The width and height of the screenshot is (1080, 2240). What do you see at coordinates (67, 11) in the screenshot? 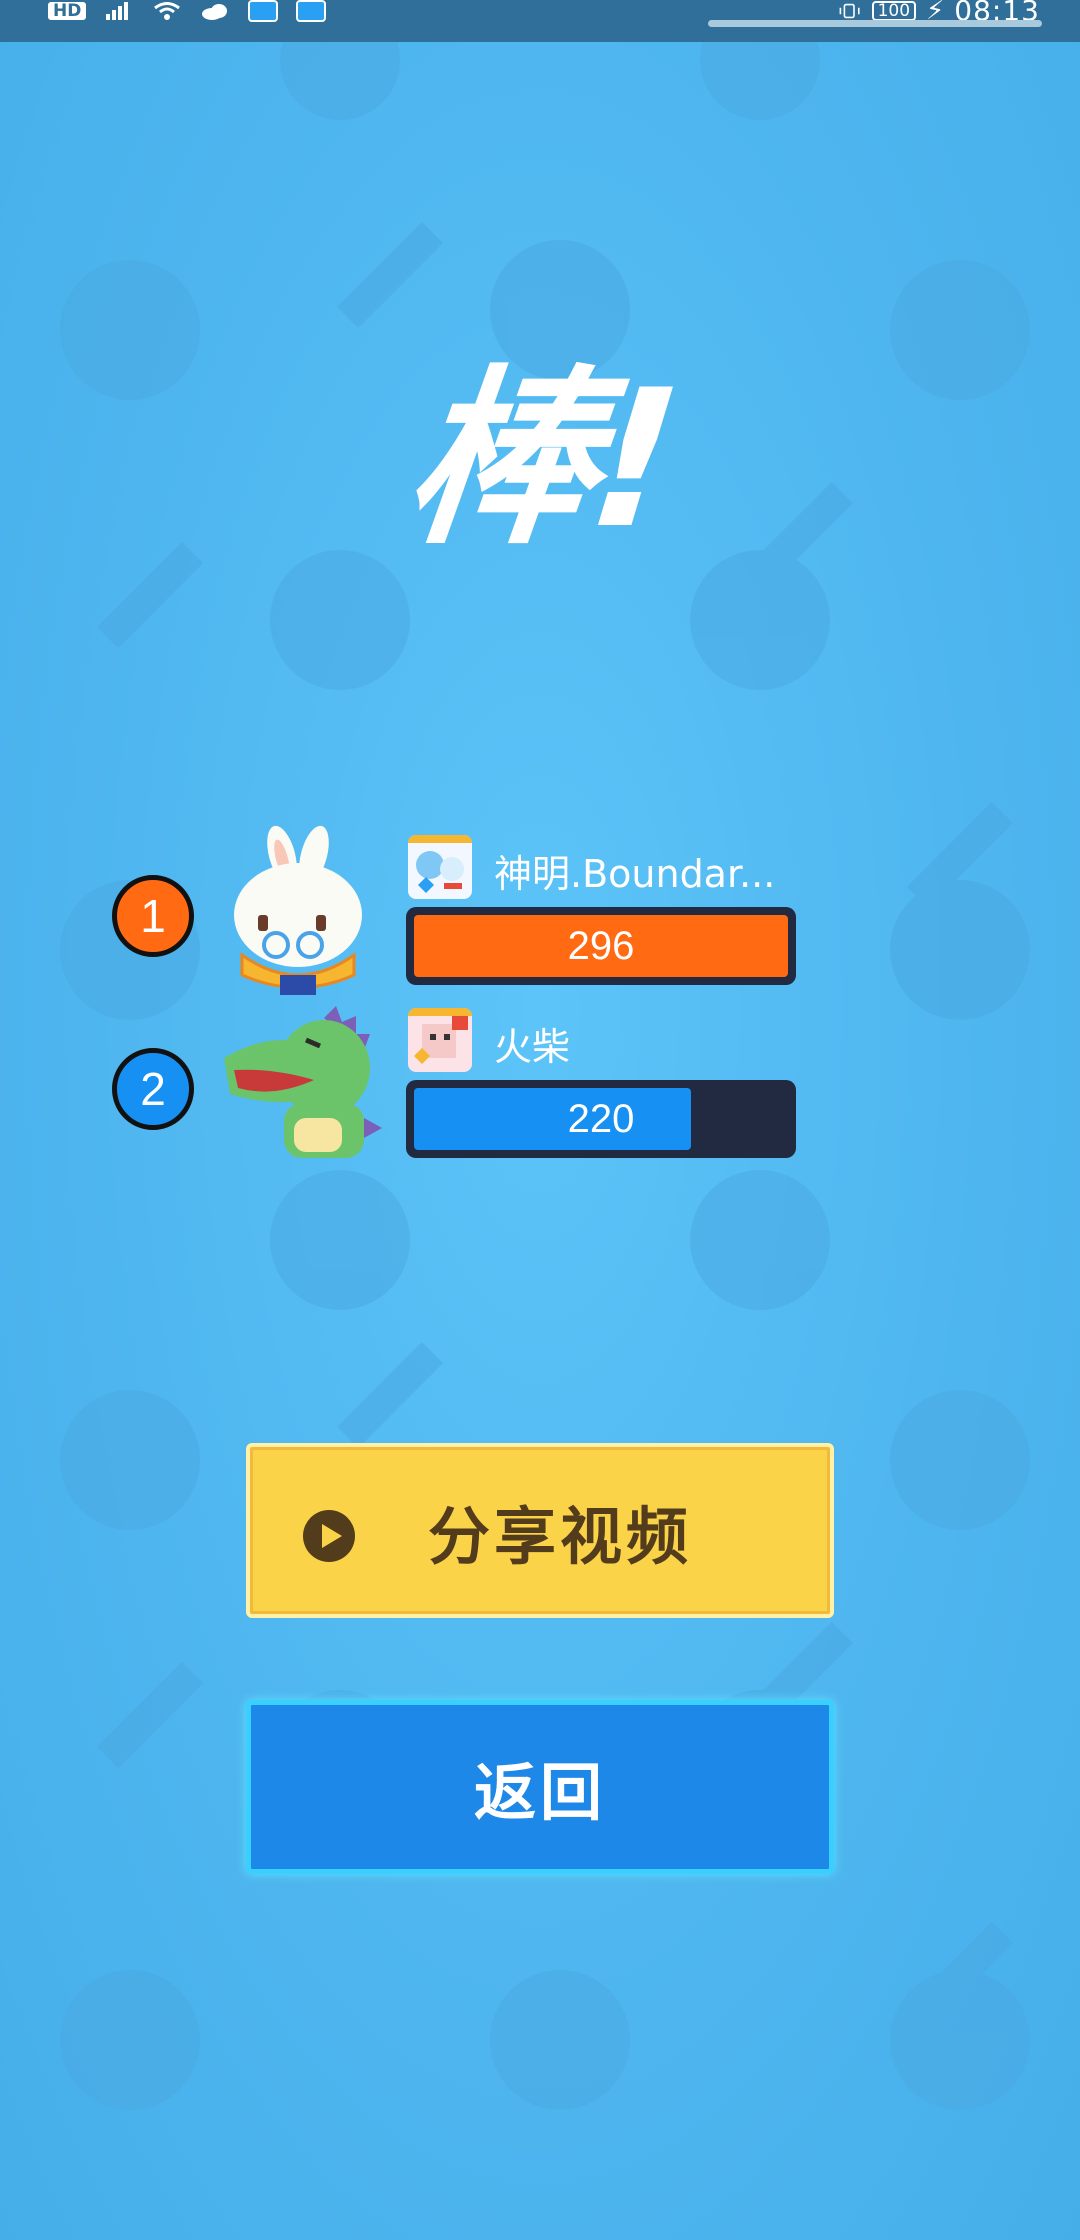
I see `hd-indicator: HD` at bounding box center [67, 11].